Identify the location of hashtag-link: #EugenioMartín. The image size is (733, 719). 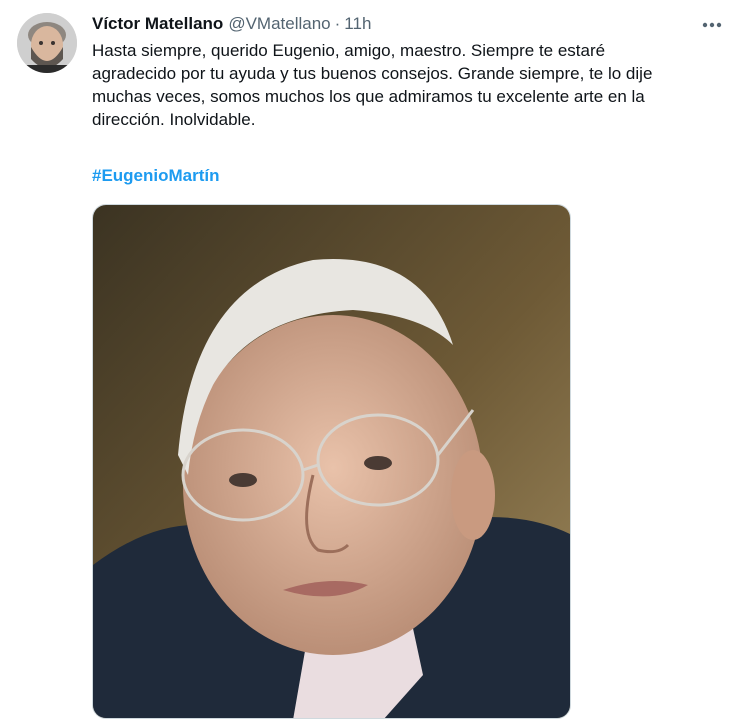
(156, 176).